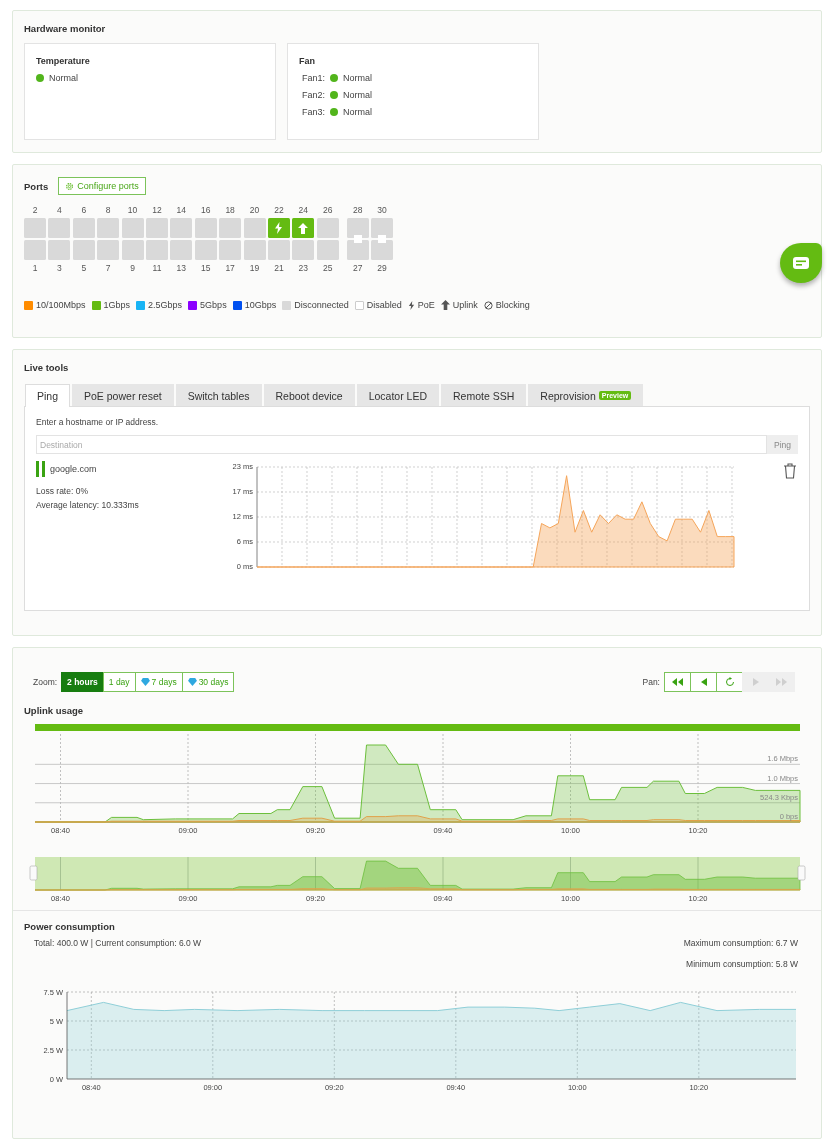  Describe the element at coordinates (740, 943) in the screenshot. I see `max-consumption-text: Maximum consumption: 6.7 W` at that location.